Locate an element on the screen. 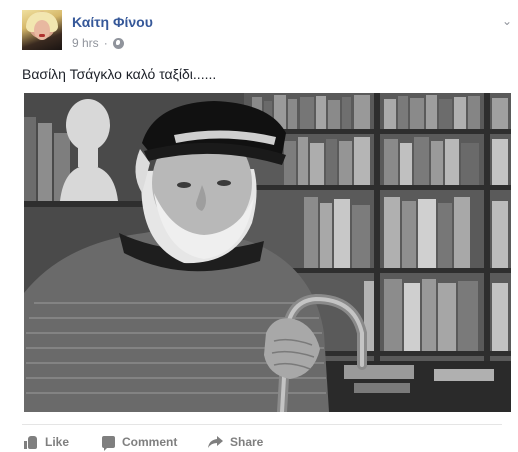  like-icon is located at coordinates (31, 442).